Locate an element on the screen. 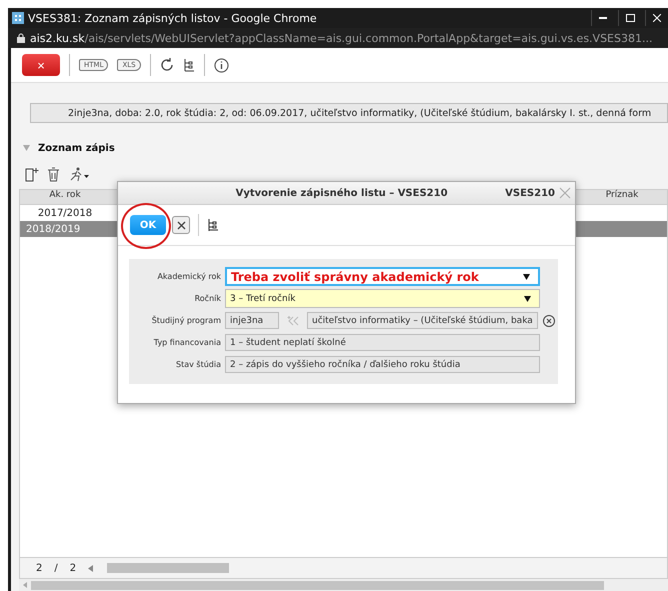  table-cell: 2018/2019 is located at coordinates (53, 229).